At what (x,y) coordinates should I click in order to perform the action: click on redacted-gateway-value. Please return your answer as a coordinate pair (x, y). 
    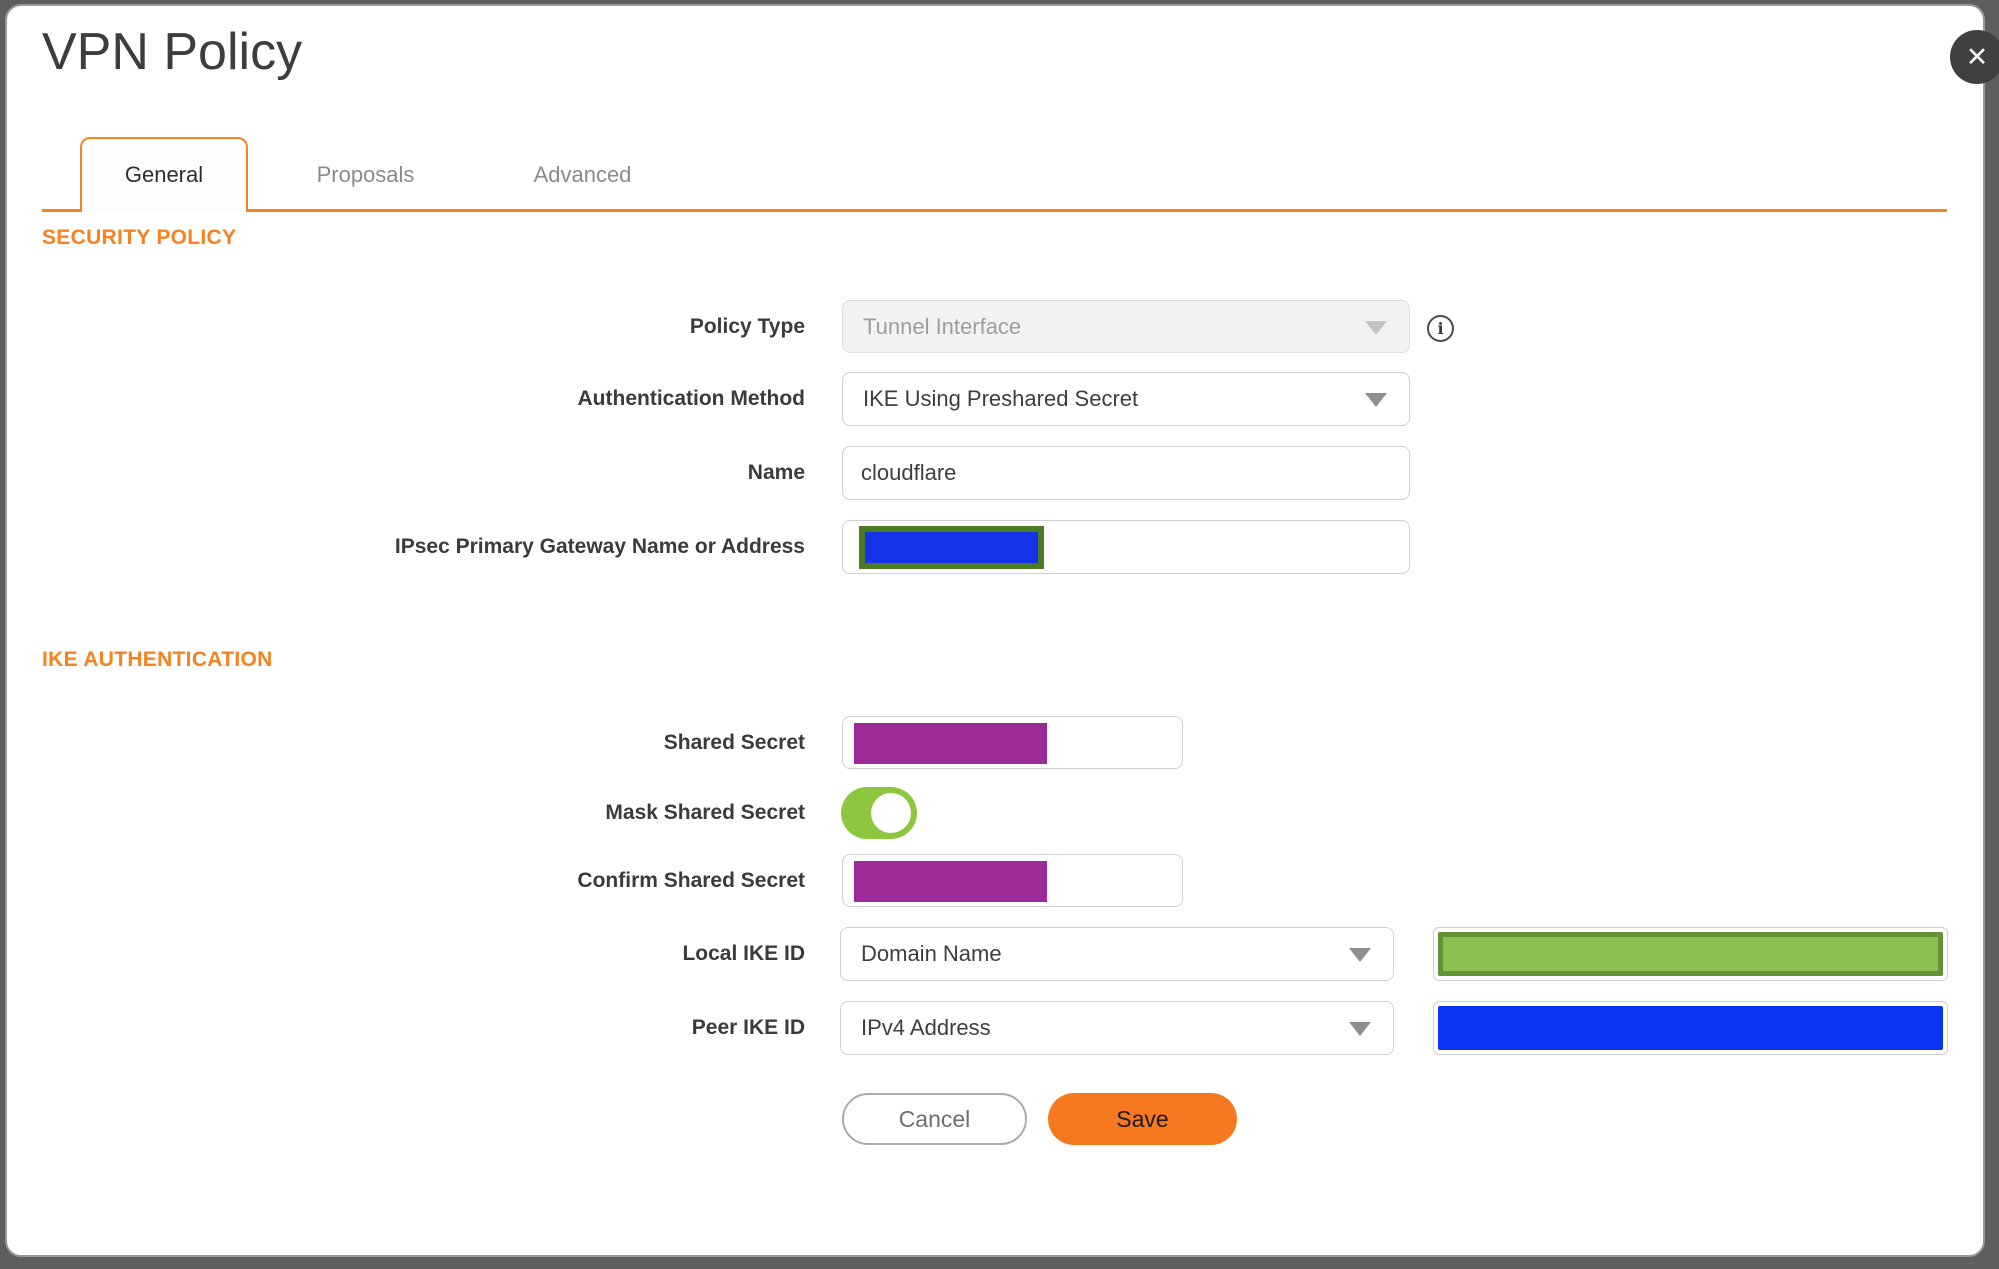
    Looking at the image, I should click on (951, 547).